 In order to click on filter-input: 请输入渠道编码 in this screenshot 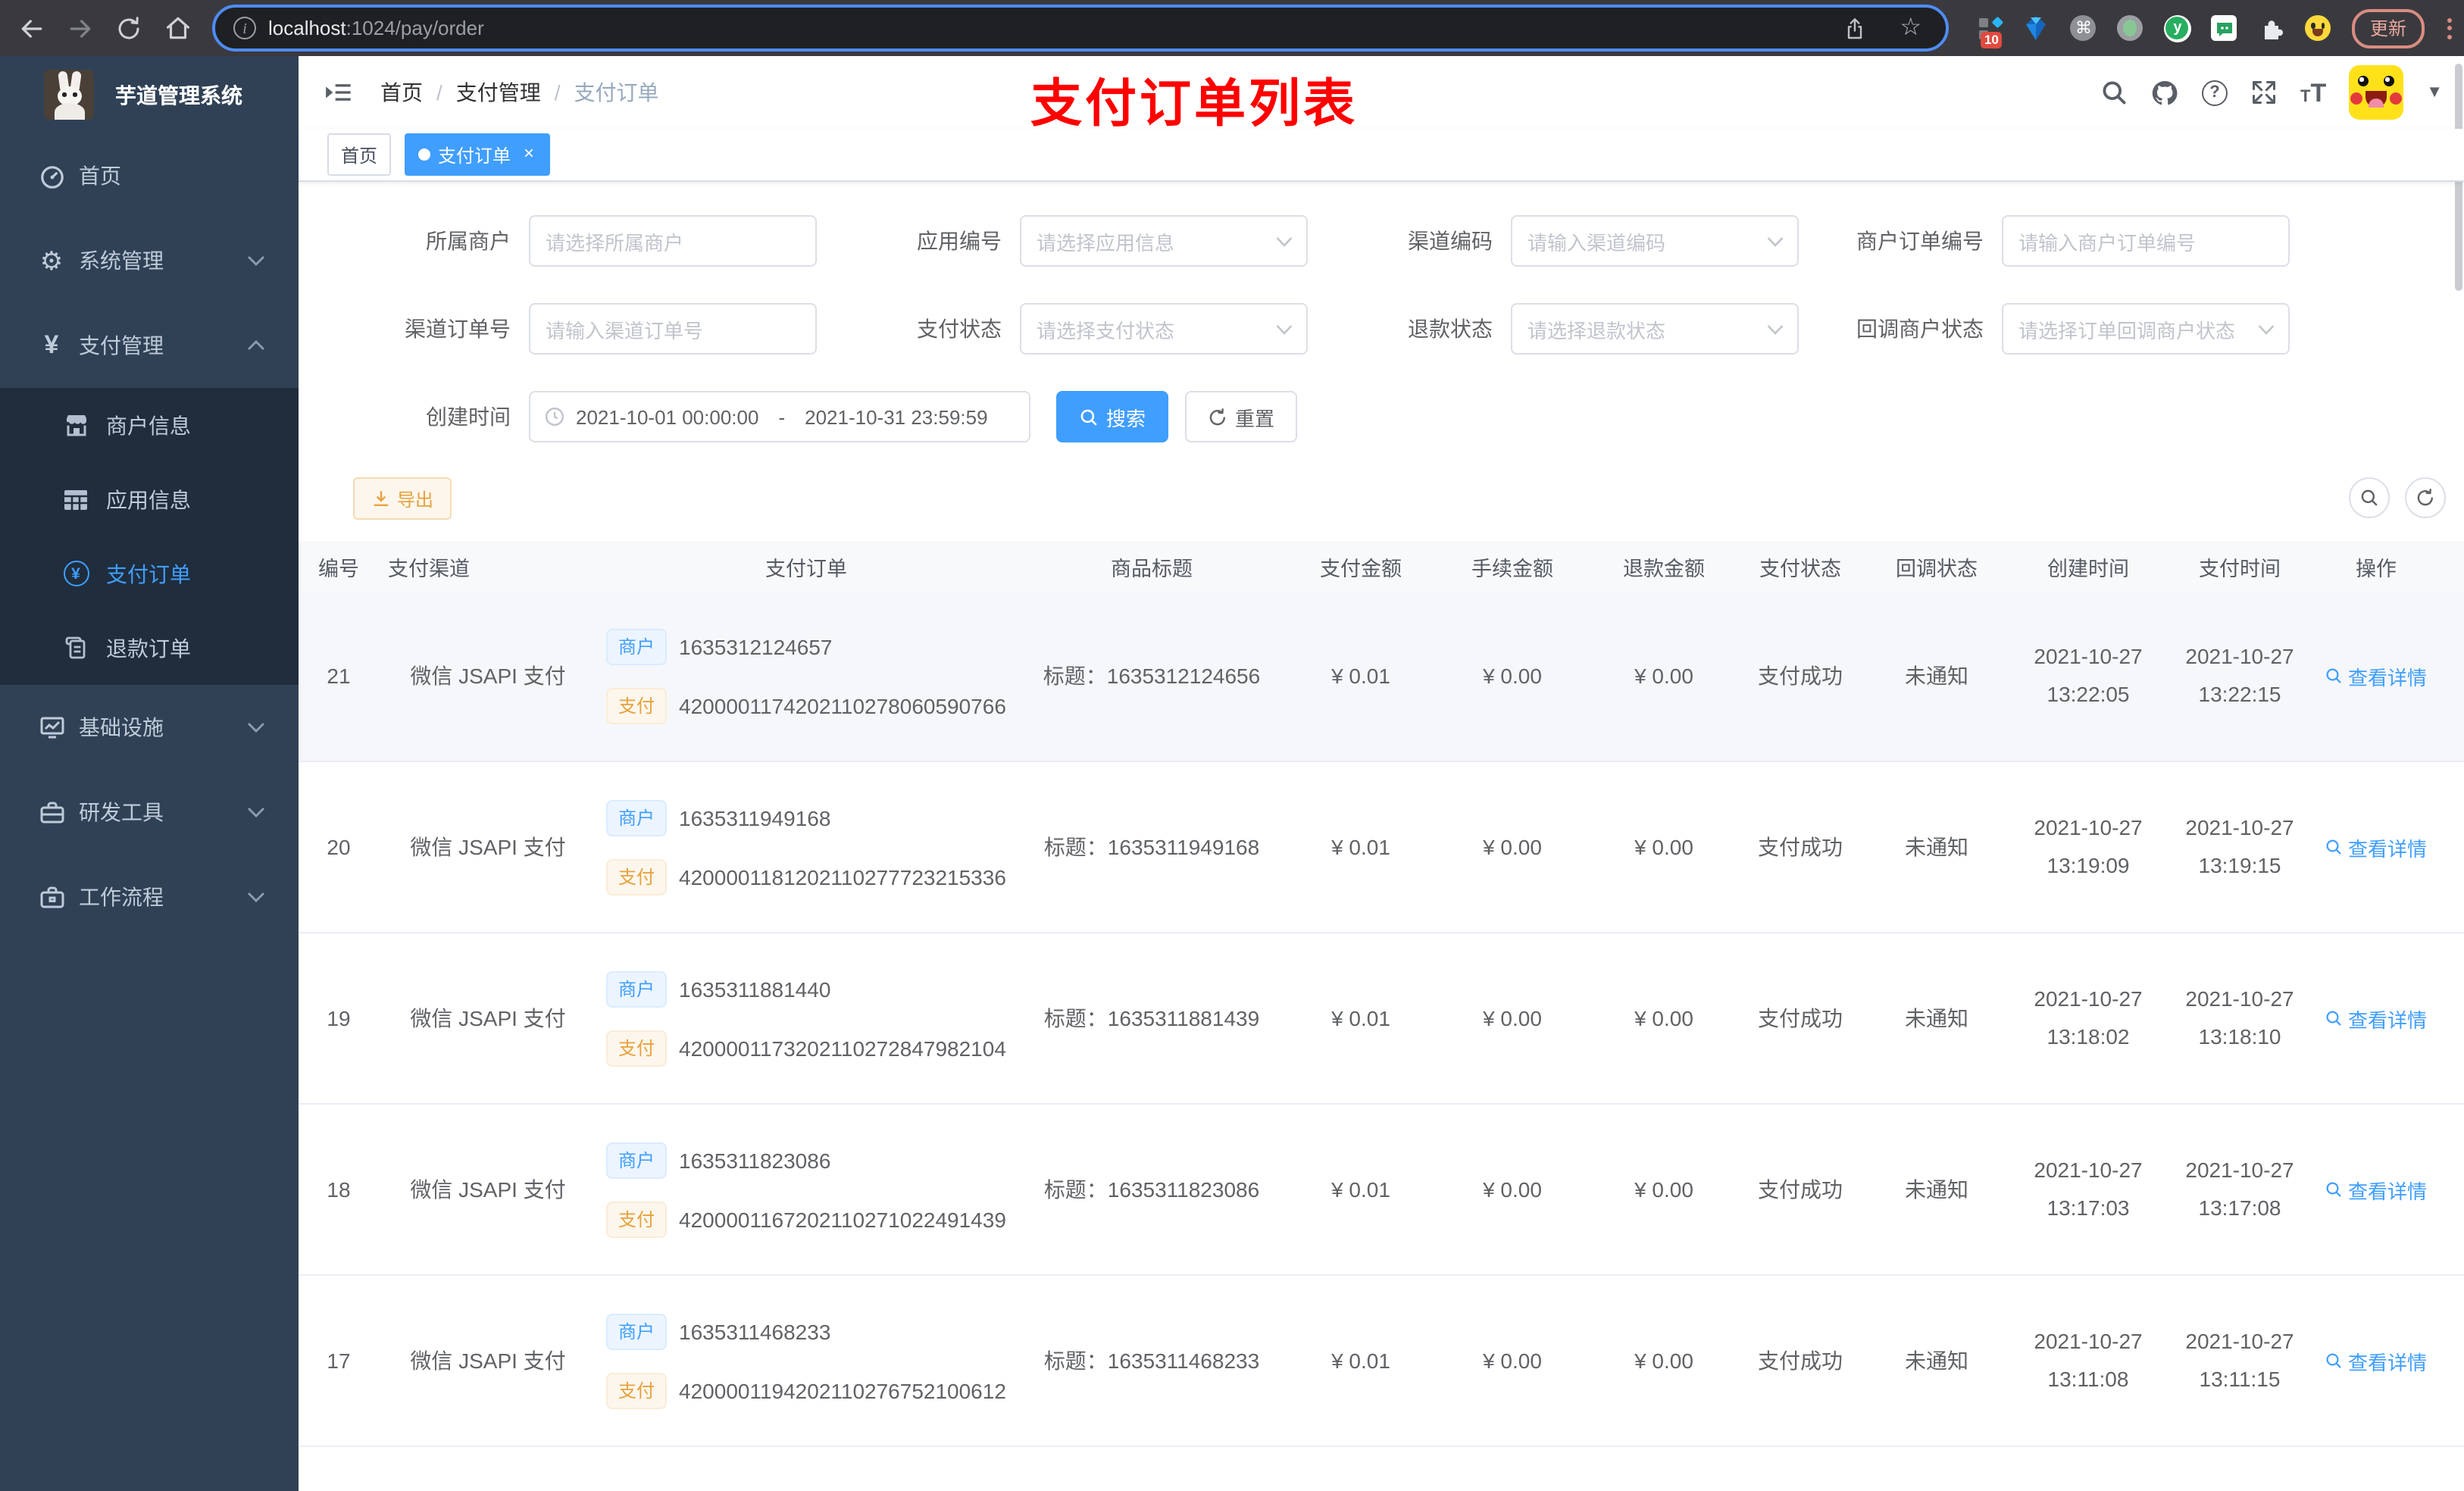, I will do `click(1655, 241)`.